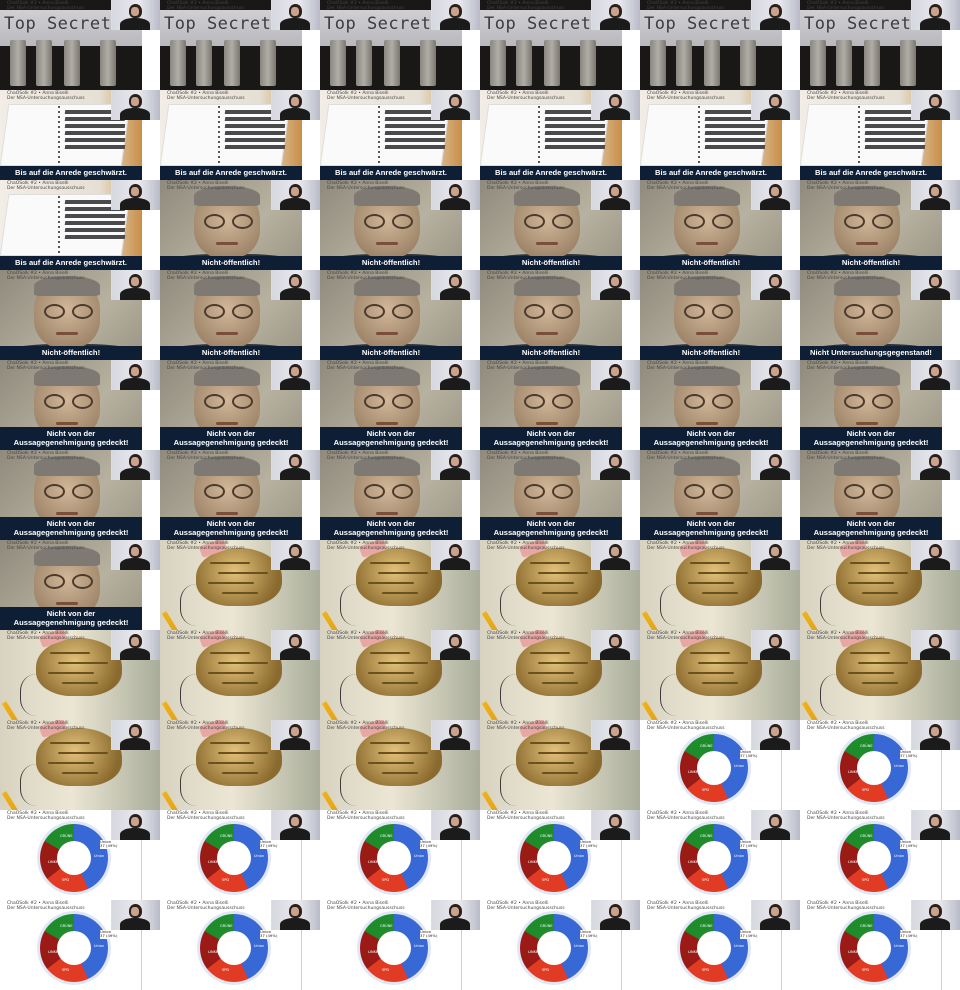  Describe the element at coordinates (589, 936) in the screenshot. I see `tooltip-value: 37 (49%)` at that location.